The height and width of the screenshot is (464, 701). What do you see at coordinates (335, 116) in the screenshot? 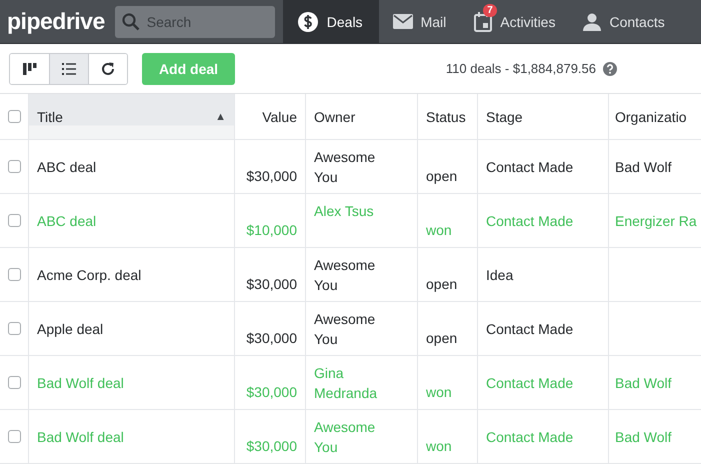
I see `column-header-label: Owner` at bounding box center [335, 116].